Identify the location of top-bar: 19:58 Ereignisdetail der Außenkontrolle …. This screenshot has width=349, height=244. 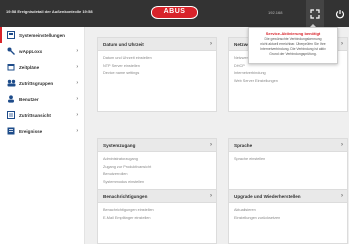
(174, 13).